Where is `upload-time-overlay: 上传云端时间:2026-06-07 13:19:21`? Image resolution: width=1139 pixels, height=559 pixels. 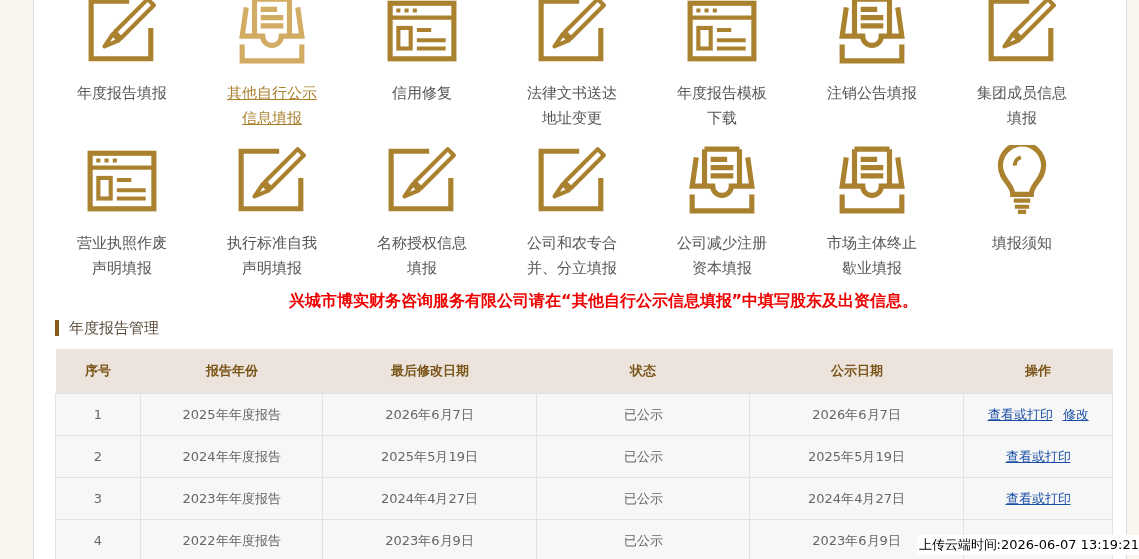
upload-time-overlay: 上传云端时间:2026-06-07 13:19:21 is located at coordinates (1027, 545).